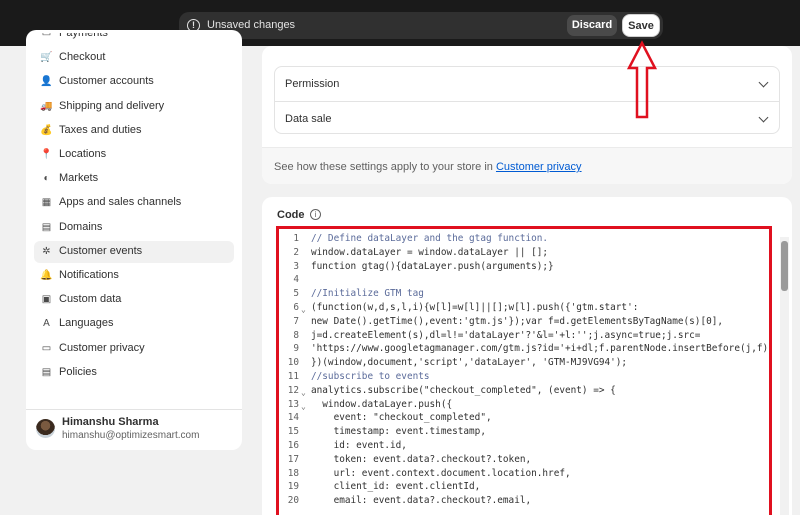 This screenshot has height=515, width=800. I want to click on sidebar-item-markets: ◐ Markets, so click(134, 179).